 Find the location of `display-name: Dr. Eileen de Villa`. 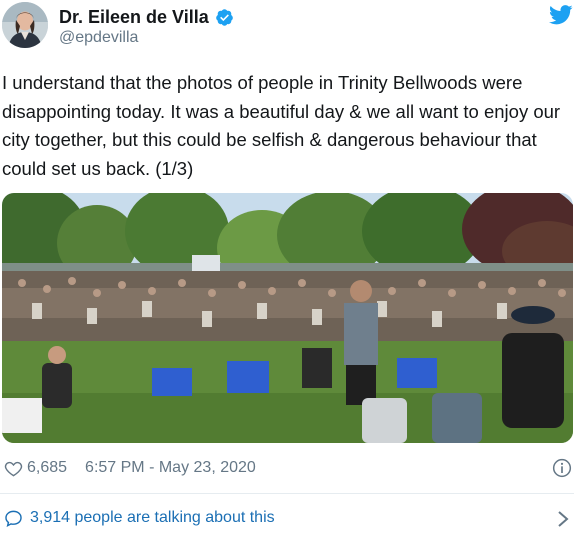

display-name: Dr. Eileen de Villa is located at coordinates (134, 17).